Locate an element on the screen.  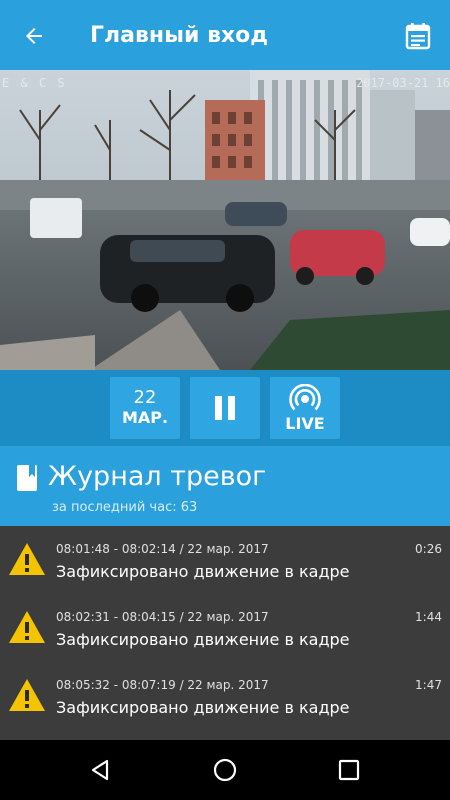
nav-recents-button is located at coordinates (349, 770).